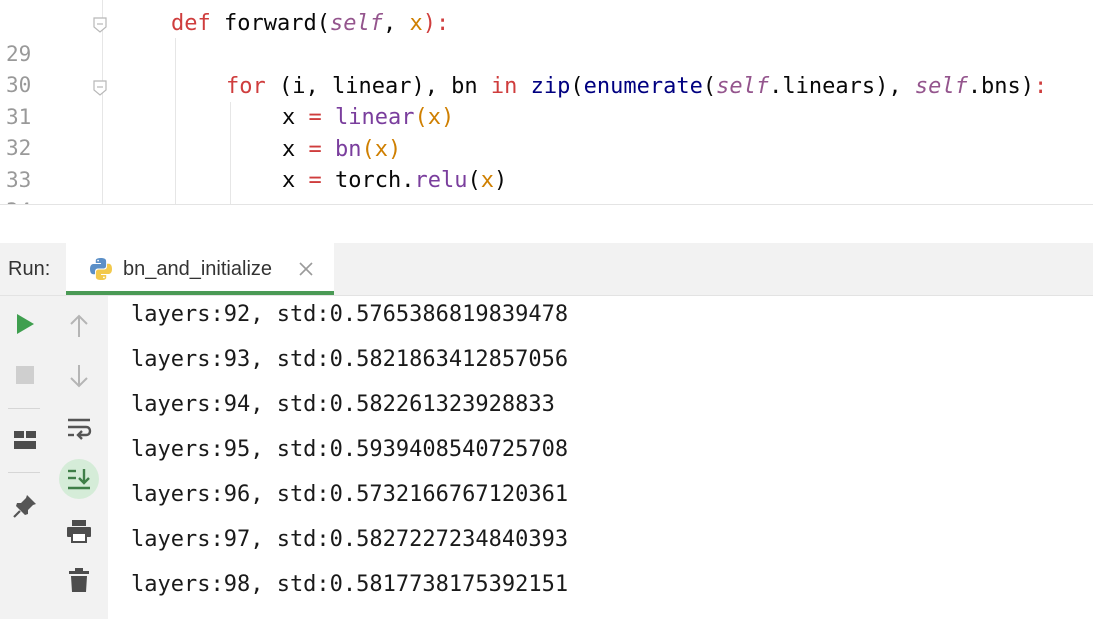  I want to click on soft-wrap-icon, so click(80, 429).